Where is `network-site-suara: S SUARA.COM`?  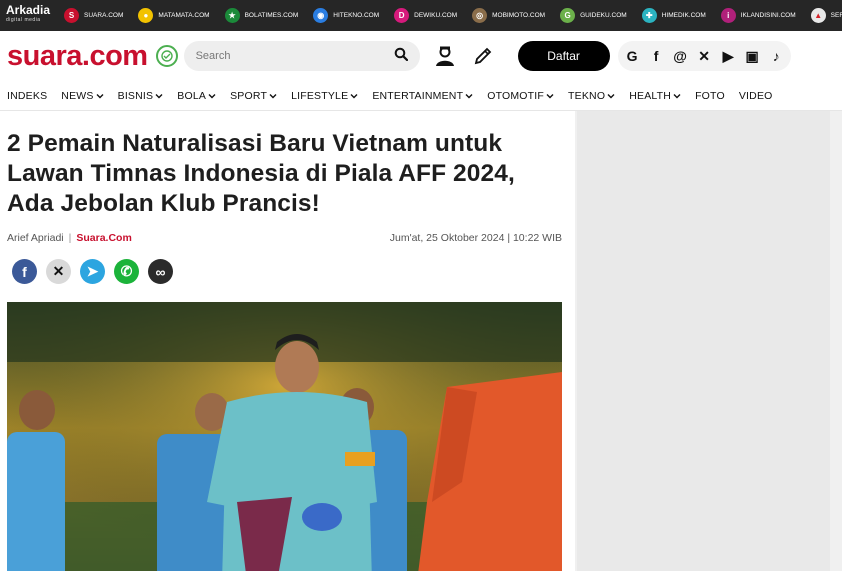
network-site-suara: S SUARA.COM is located at coordinates (93, 15).